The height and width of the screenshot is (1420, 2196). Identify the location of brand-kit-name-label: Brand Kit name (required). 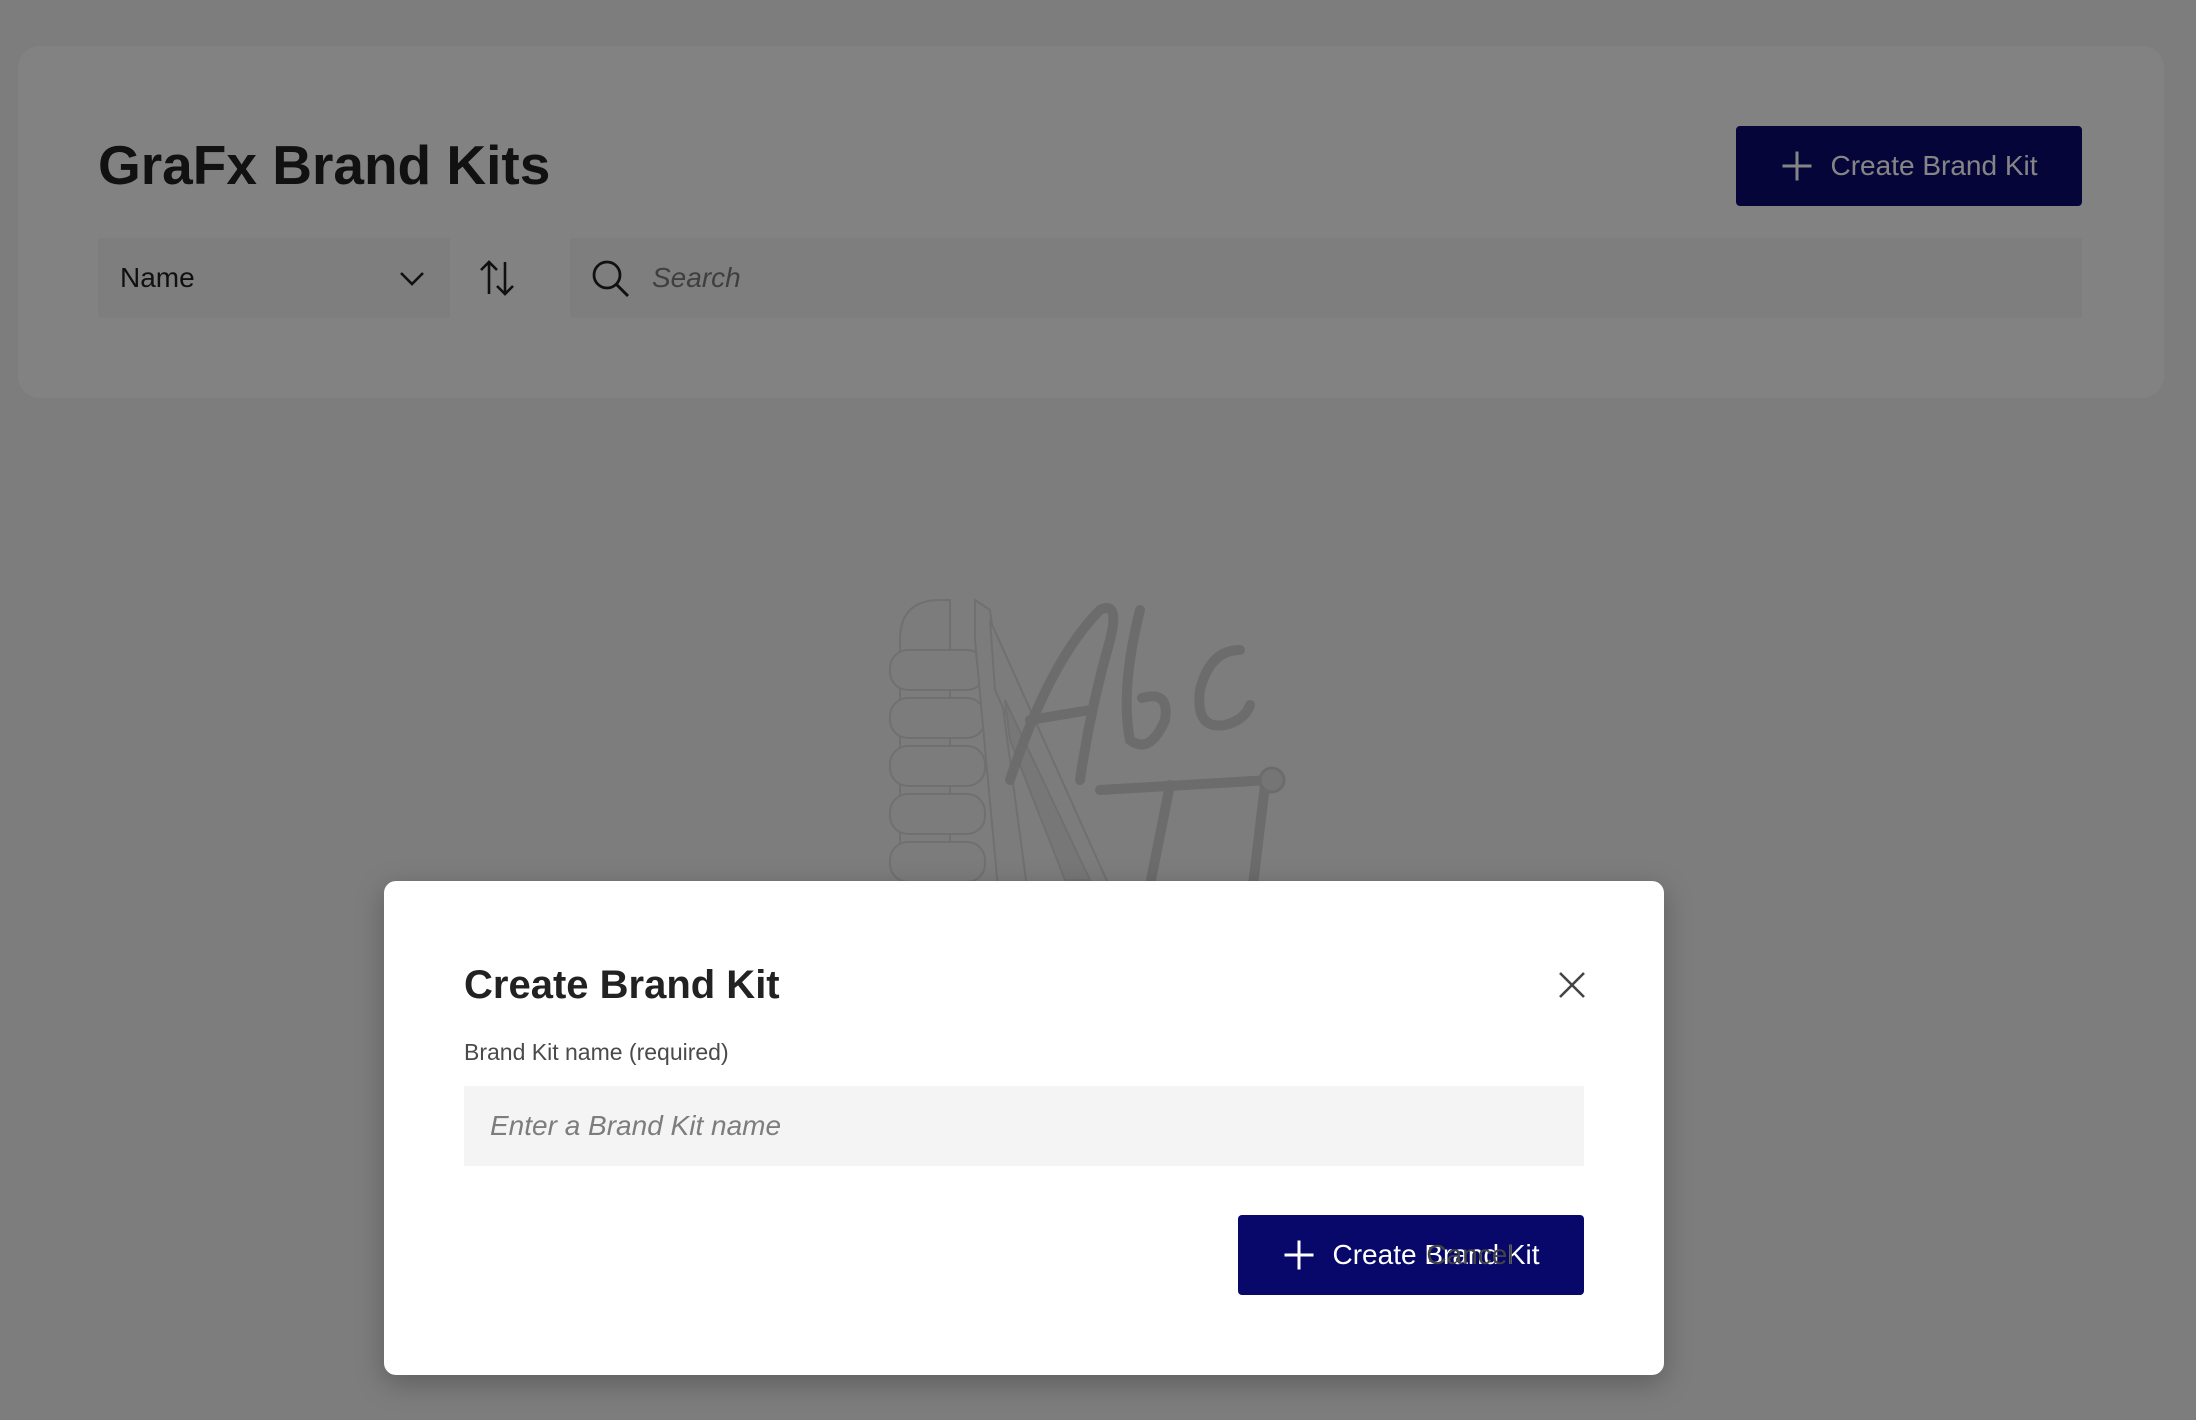
(596, 1052).